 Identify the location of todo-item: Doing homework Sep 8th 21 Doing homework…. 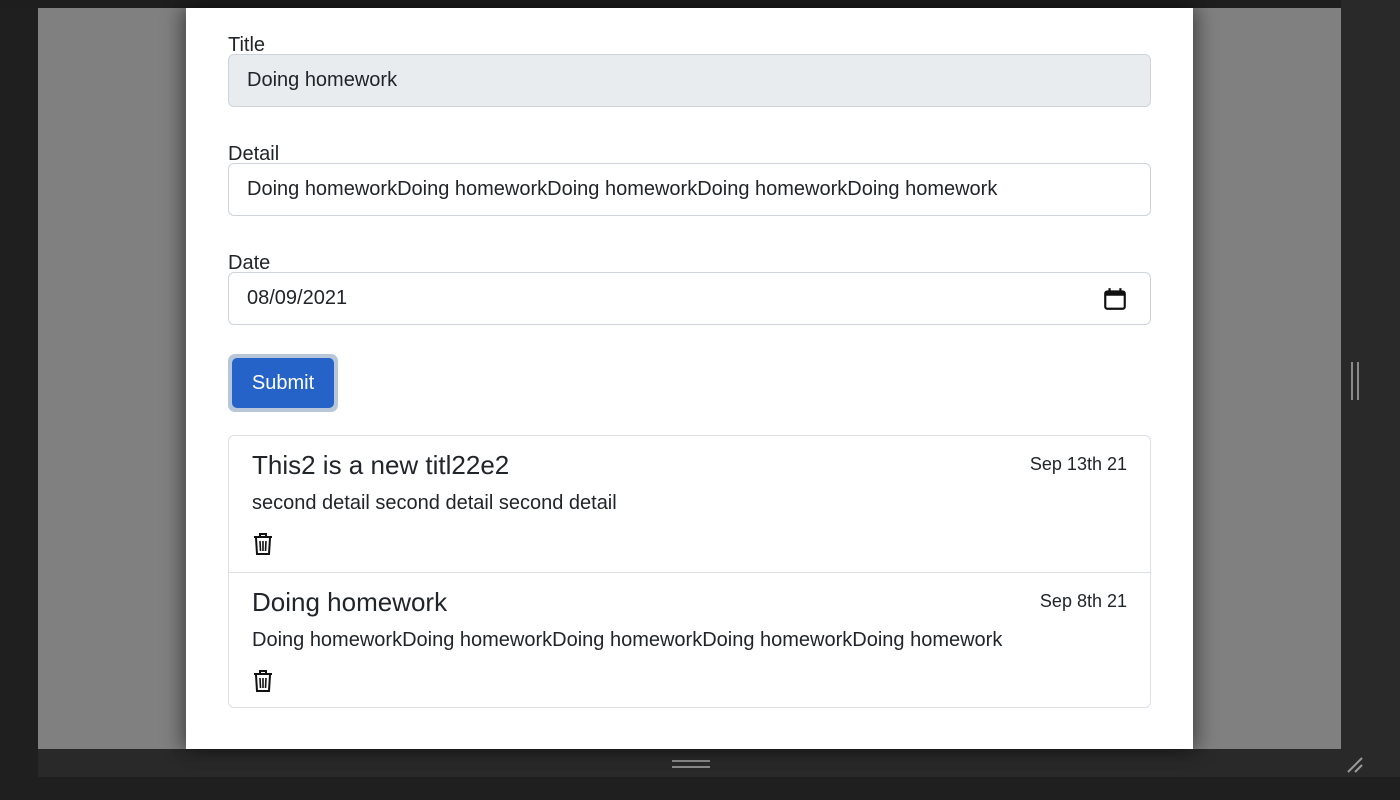
(689, 640).